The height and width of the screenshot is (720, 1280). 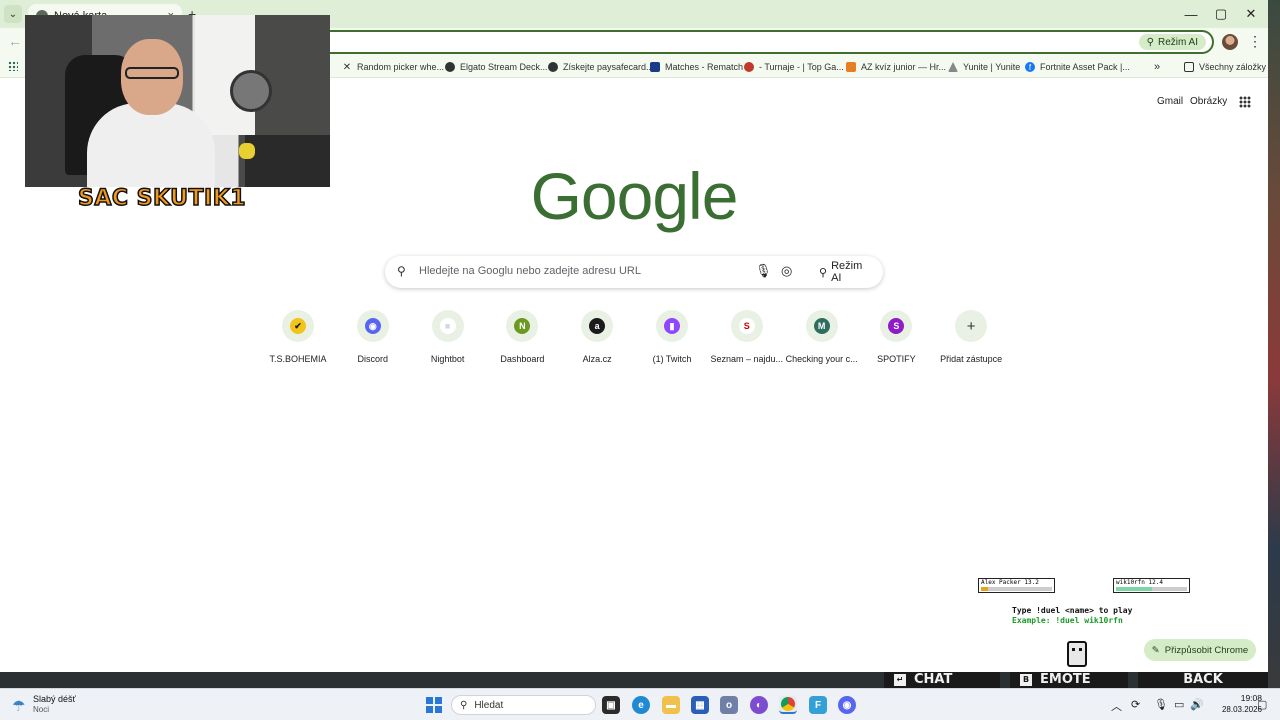 I want to click on clock-time: 19:08, so click(x=1242, y=698).